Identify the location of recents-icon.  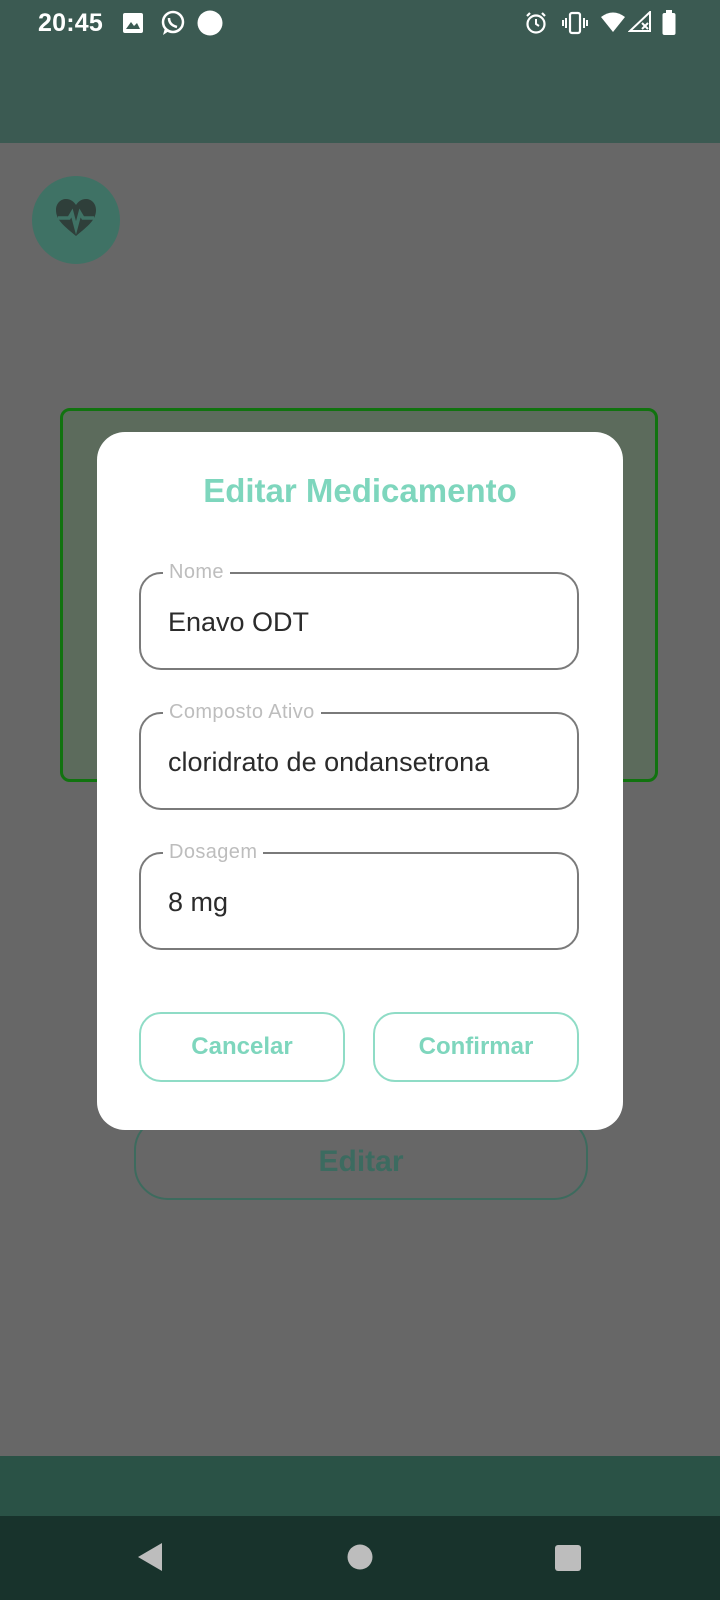
(568, 1560).